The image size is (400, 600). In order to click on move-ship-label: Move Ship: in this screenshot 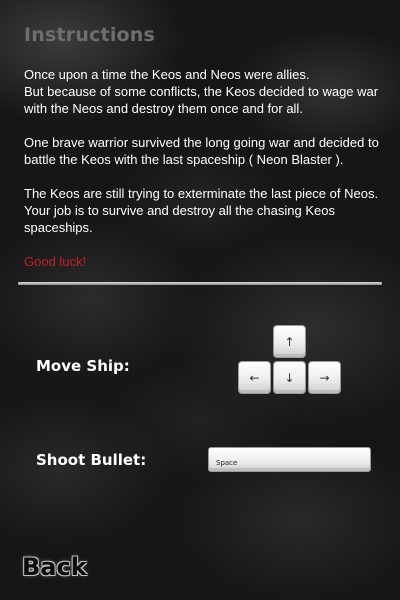, I will do `click(83, 366)`.